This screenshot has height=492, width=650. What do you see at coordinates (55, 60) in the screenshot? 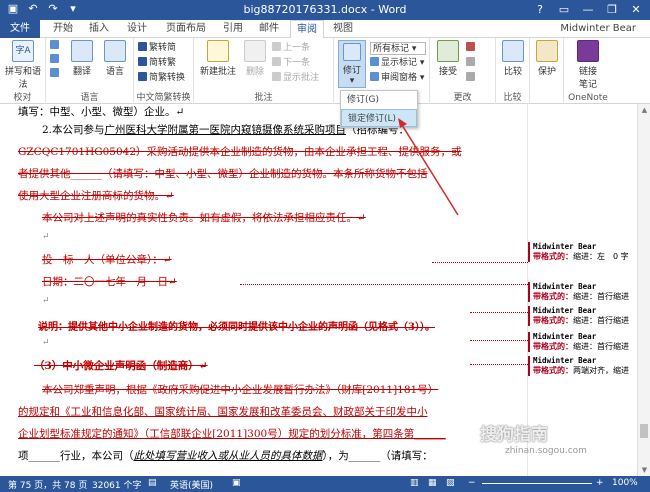
I see `thesaurus-icon` at bounding box center [55, 60].